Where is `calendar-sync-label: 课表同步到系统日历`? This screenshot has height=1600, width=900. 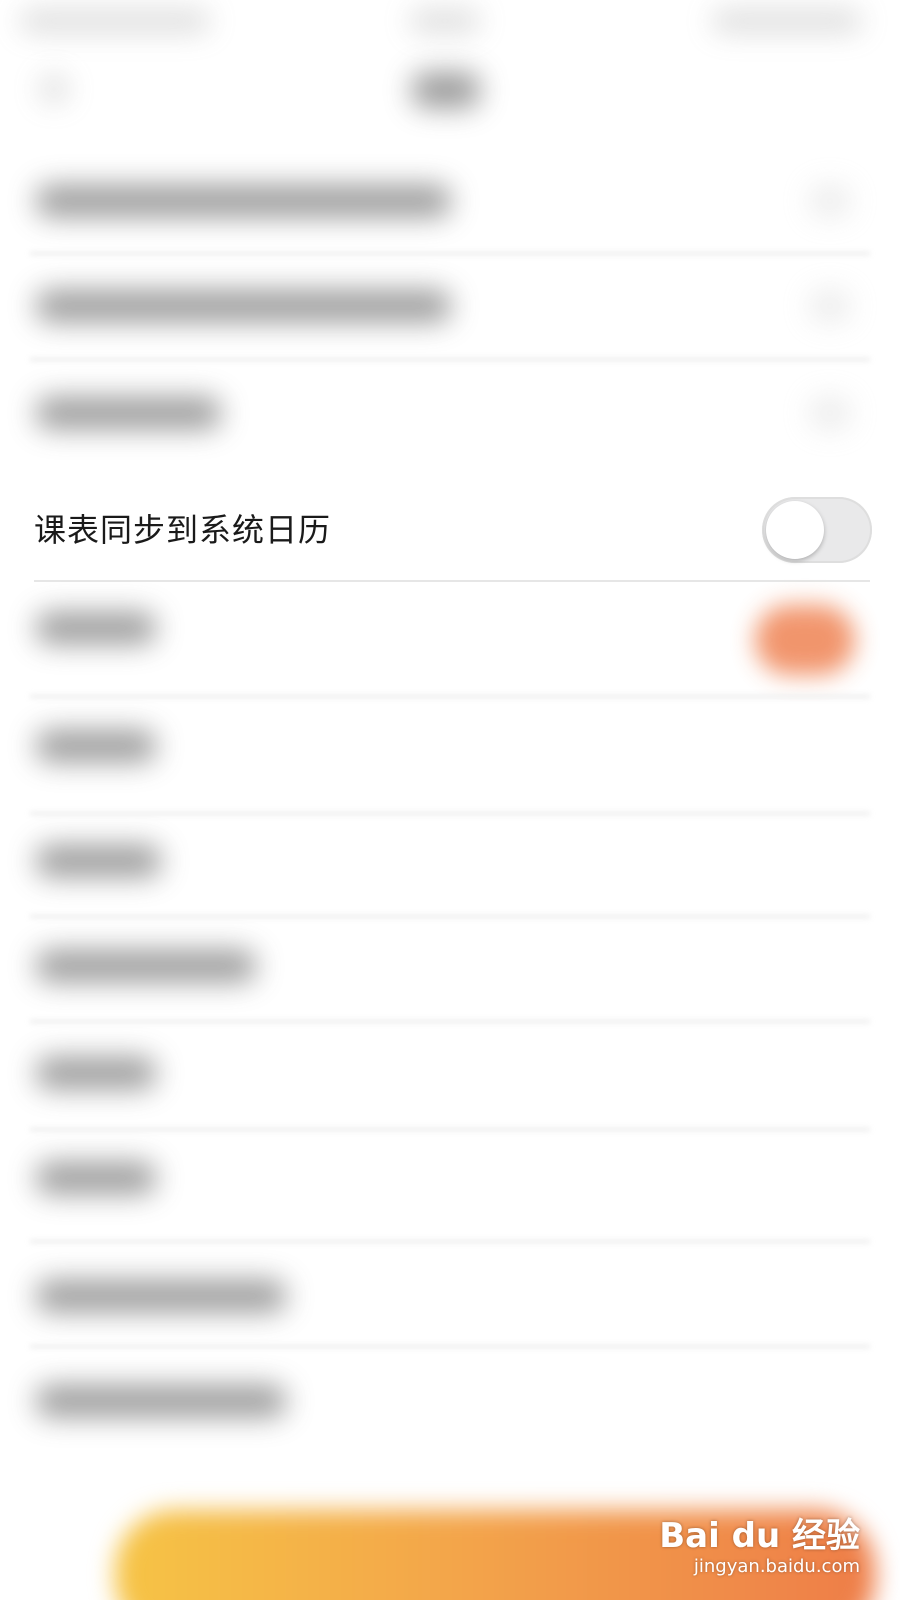 calendar-sync-label: 课表同步到系统日历 is located at coordinates (183, 530).